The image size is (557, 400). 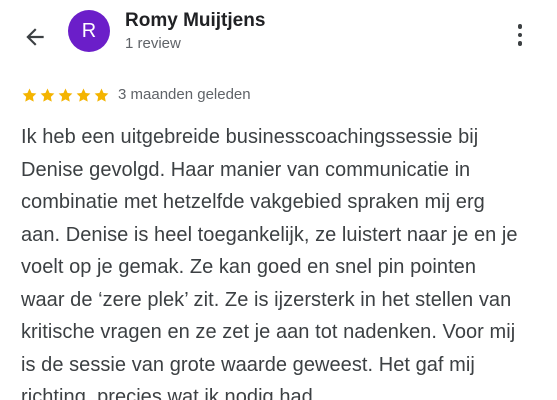 I want to click on review-count: 1 review, so click(x=153, y=43).